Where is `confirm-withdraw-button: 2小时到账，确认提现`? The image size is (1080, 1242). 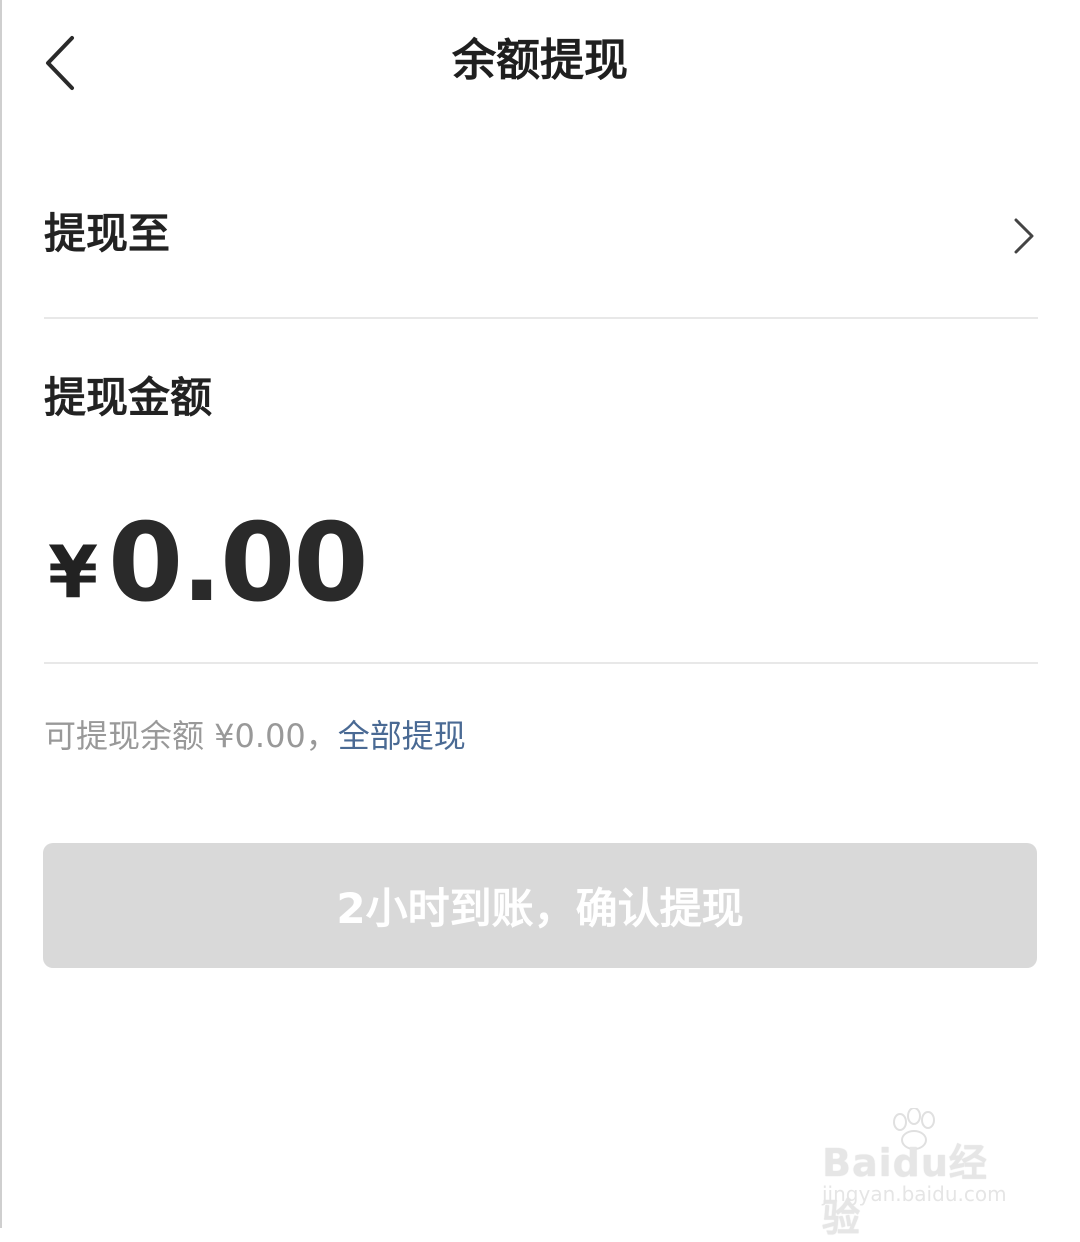
confirm-withdraw-button: 2小时到账，确认提现 is located at coordinates (540, 905).